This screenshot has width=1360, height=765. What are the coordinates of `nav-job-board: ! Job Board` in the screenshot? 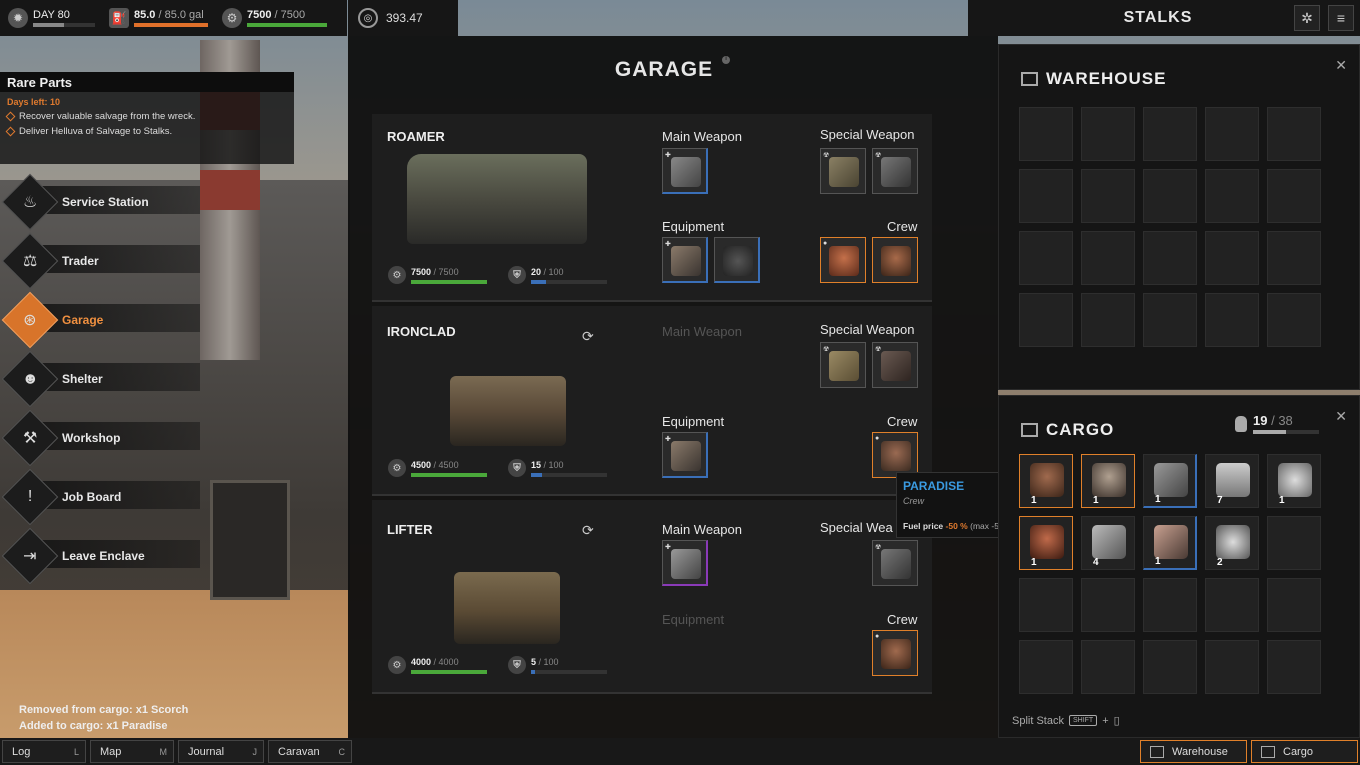 It's located at (100, 497).